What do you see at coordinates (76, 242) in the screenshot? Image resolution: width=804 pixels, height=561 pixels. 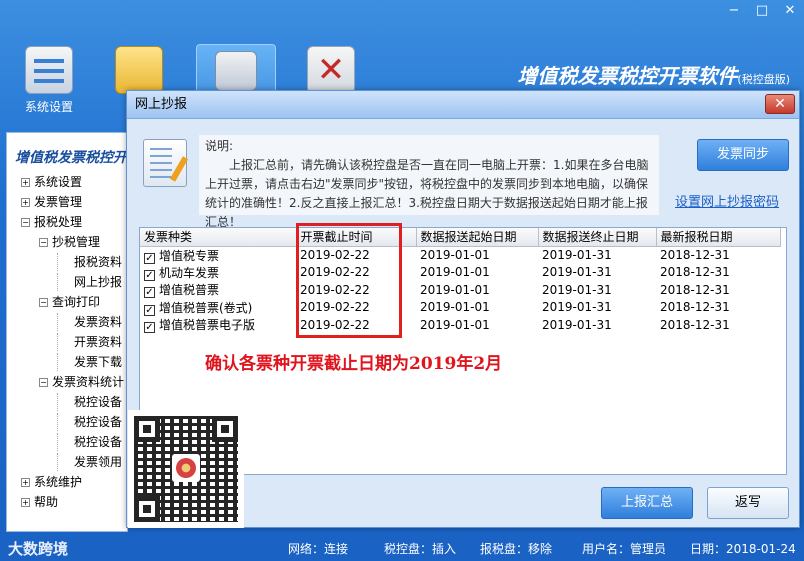 I see `tree-label: 抄税管理` at bounding box center [76, 242].